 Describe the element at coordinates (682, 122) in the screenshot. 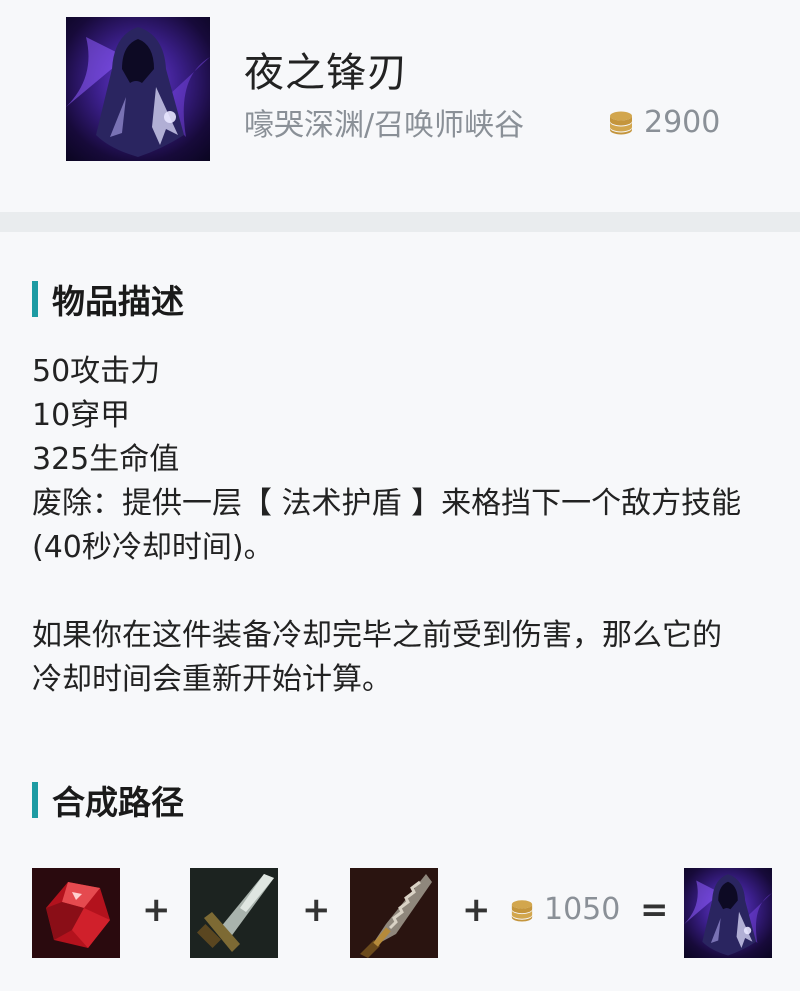

I see `cost-value: 2900` at that location.